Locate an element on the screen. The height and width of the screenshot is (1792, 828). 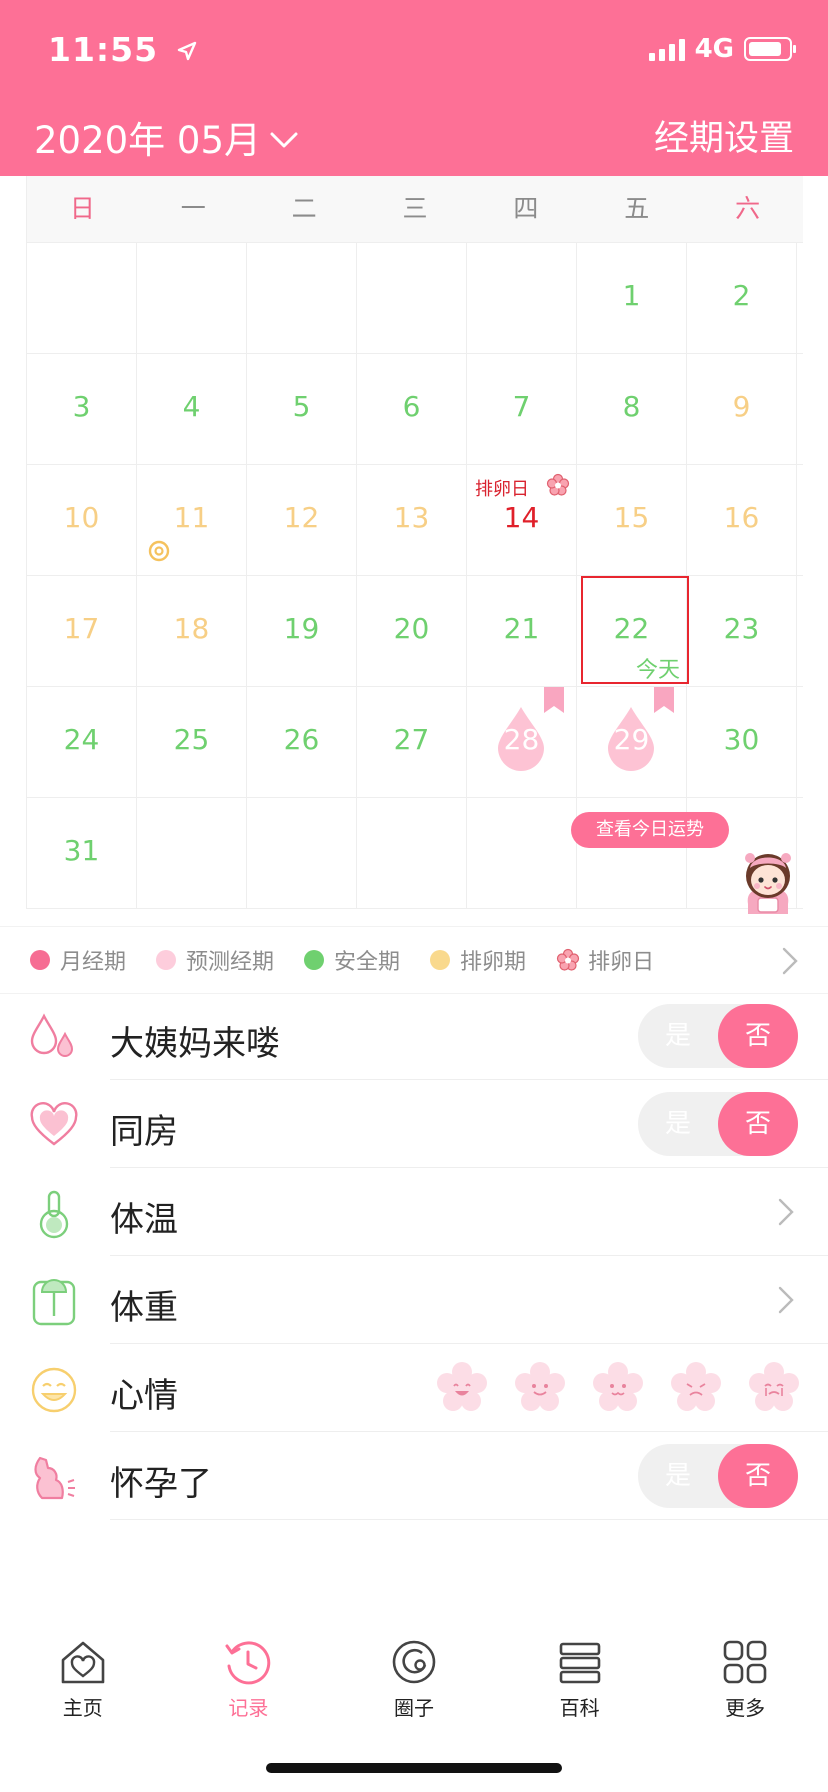
calendar-day: 4 is located at coordinates (192, 409).